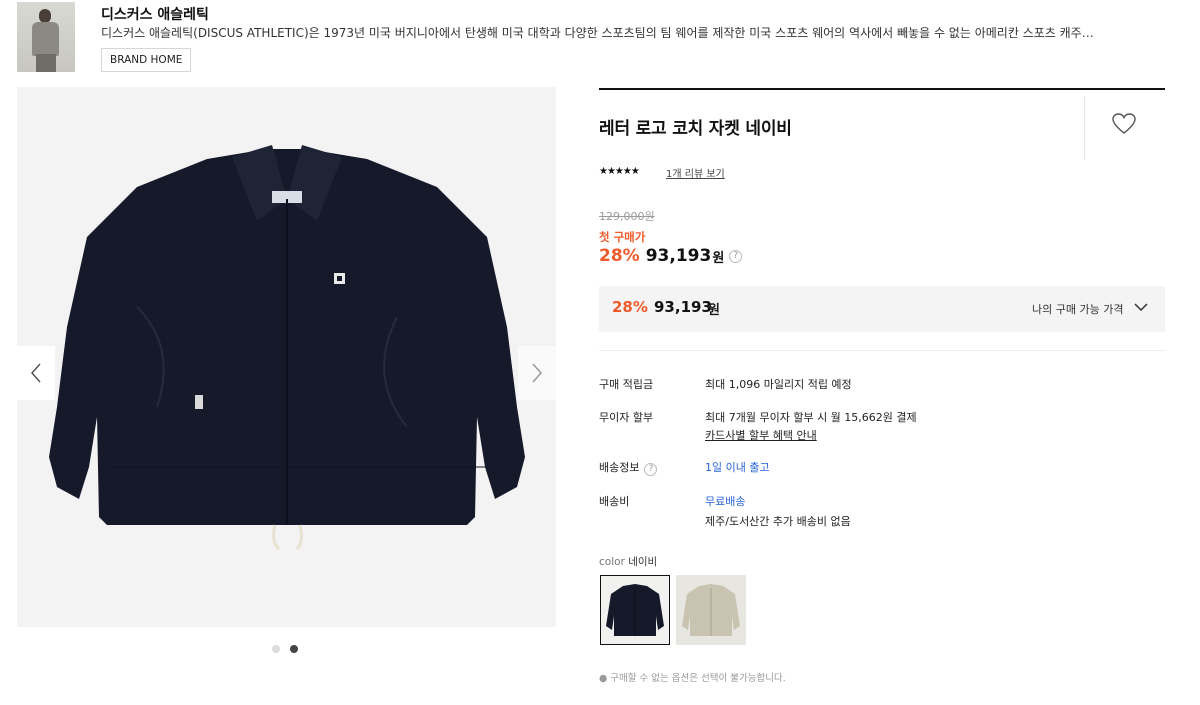 The image size is (1200, 705). What do you see at coordinates (778, 521) in the screenshot?
I see `shipping-fee-sub: 제주/도서산간 추가 배송비 없음` at bounding box center [778, 521].